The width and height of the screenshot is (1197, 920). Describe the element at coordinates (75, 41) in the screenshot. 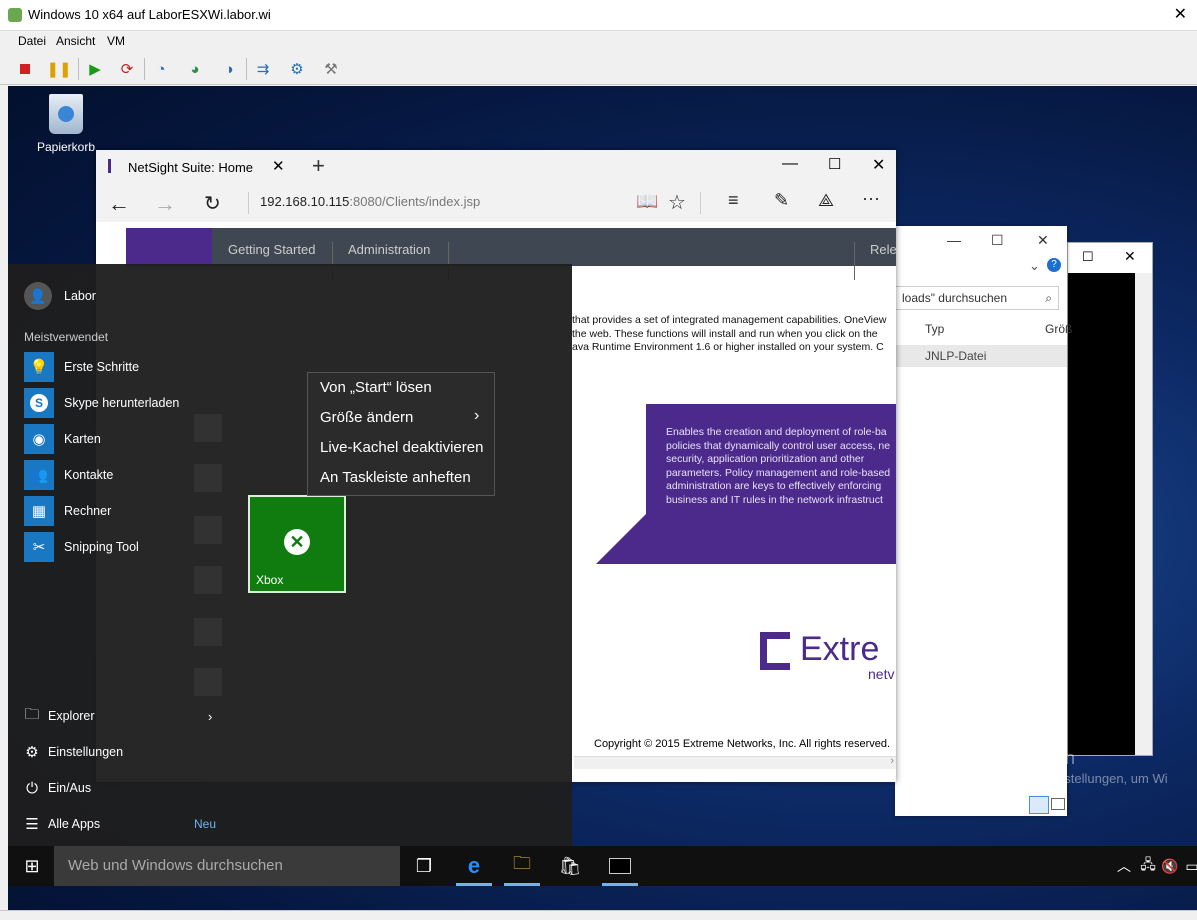

I see `menu-ansicht: Ansicht` at that location.